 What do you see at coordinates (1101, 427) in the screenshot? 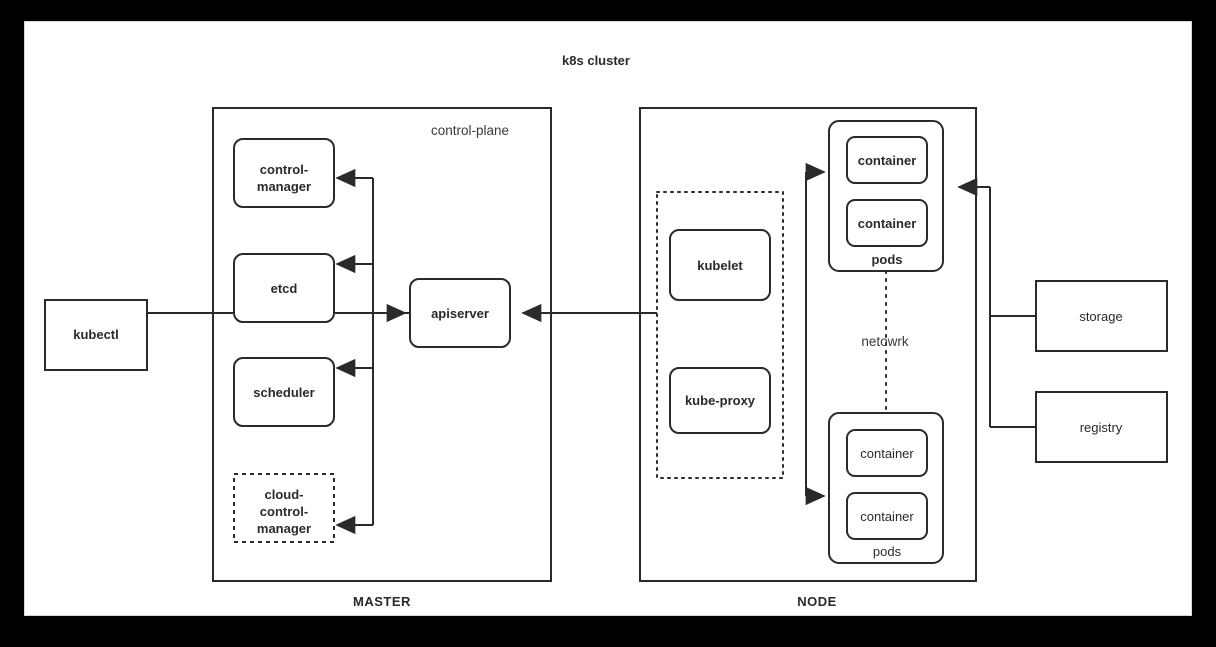
I see `registry-label: registry` at bounding box center [1101, 427].